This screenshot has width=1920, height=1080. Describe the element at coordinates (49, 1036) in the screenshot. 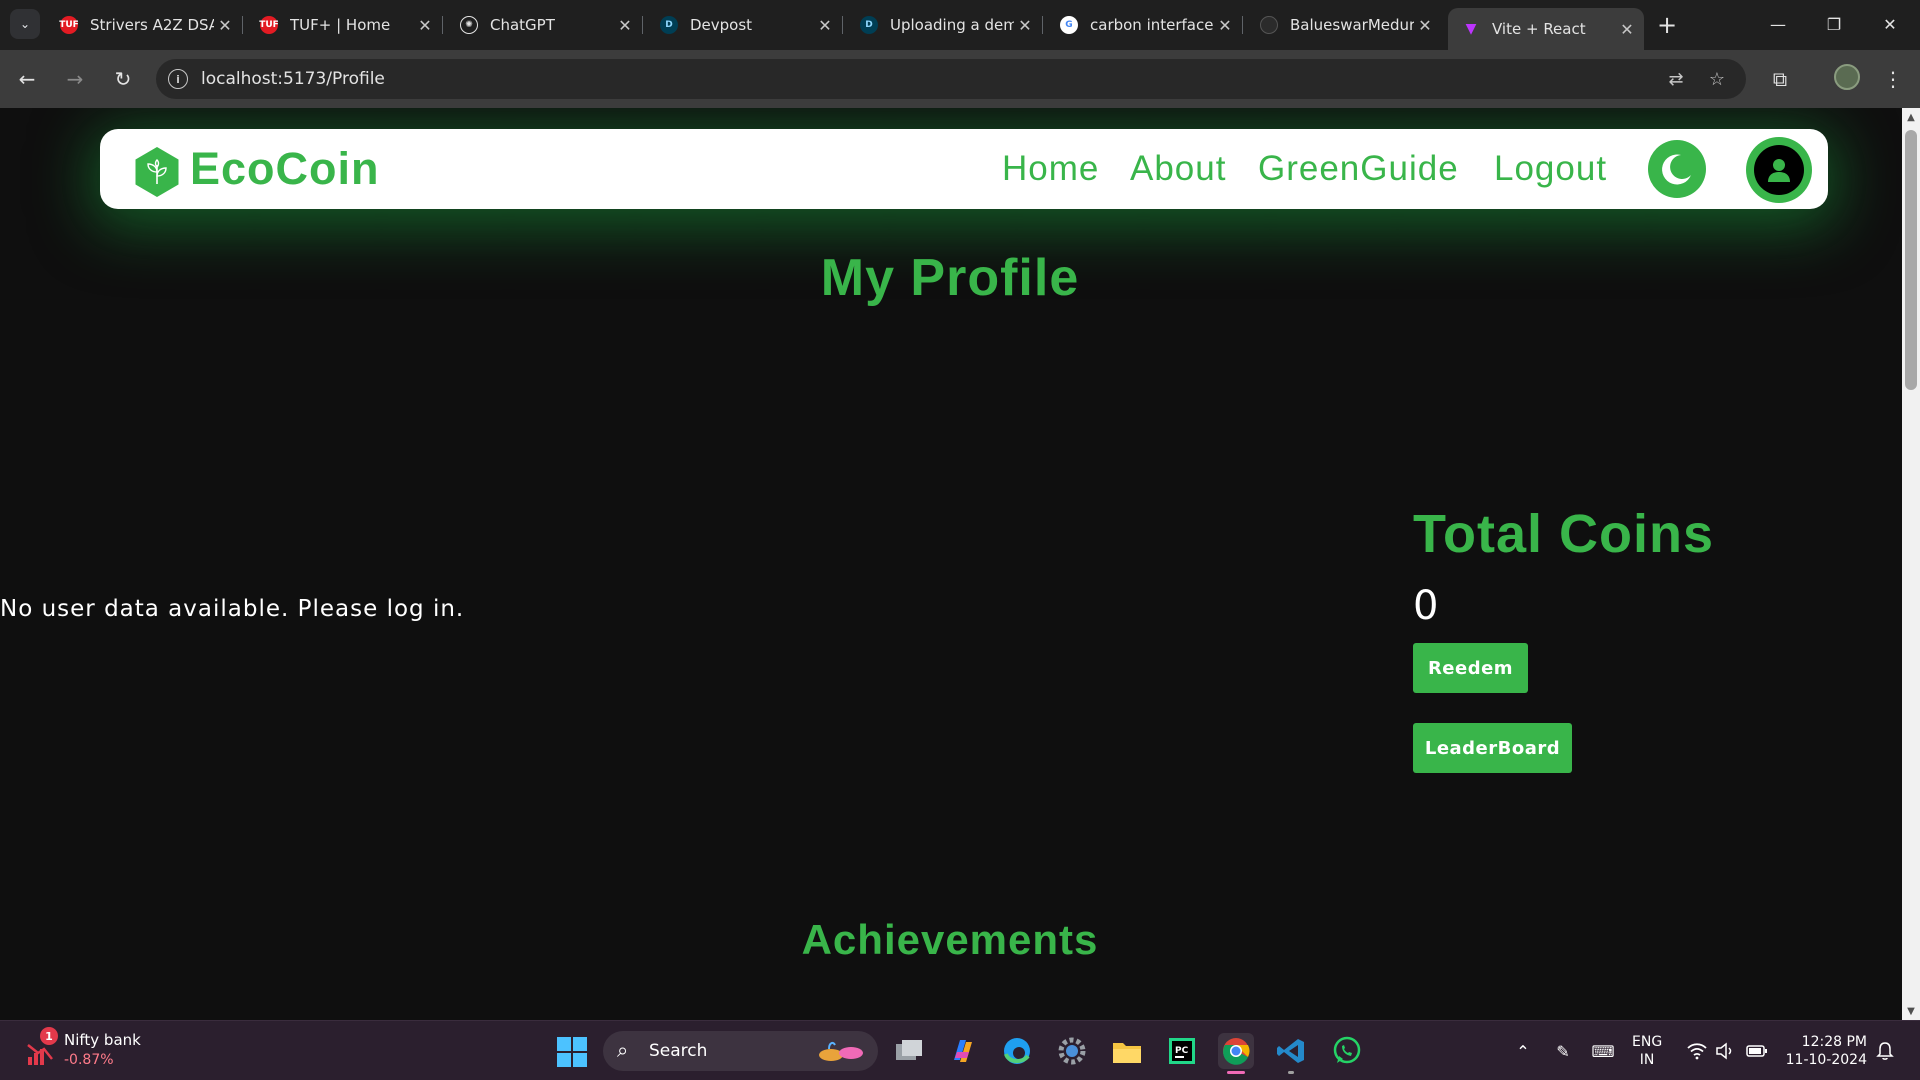

I see `notification-badge: 1` at that location.